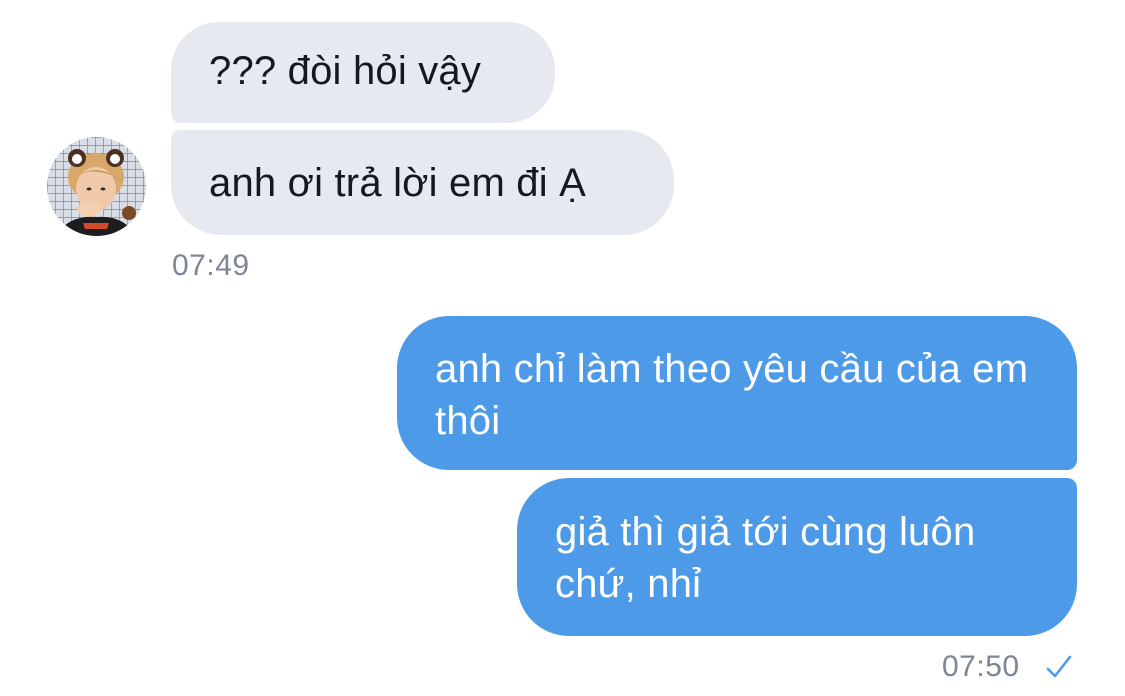 This screenshot has width=1125, height=696. I want to click on outgoing-message-bubble: giả thì giả tới cùng luôn chứ, nhỉ, so click(797, 557).